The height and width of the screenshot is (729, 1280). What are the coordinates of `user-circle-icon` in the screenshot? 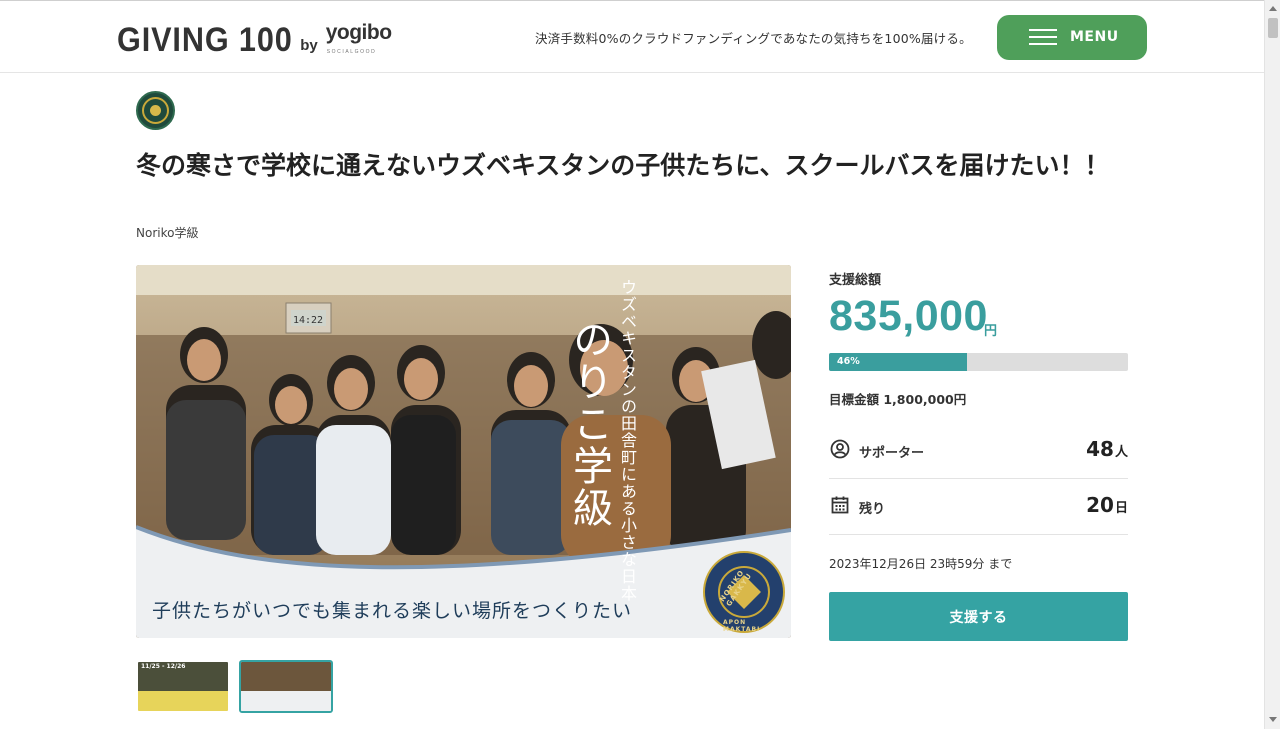 It's located at (840, 449).